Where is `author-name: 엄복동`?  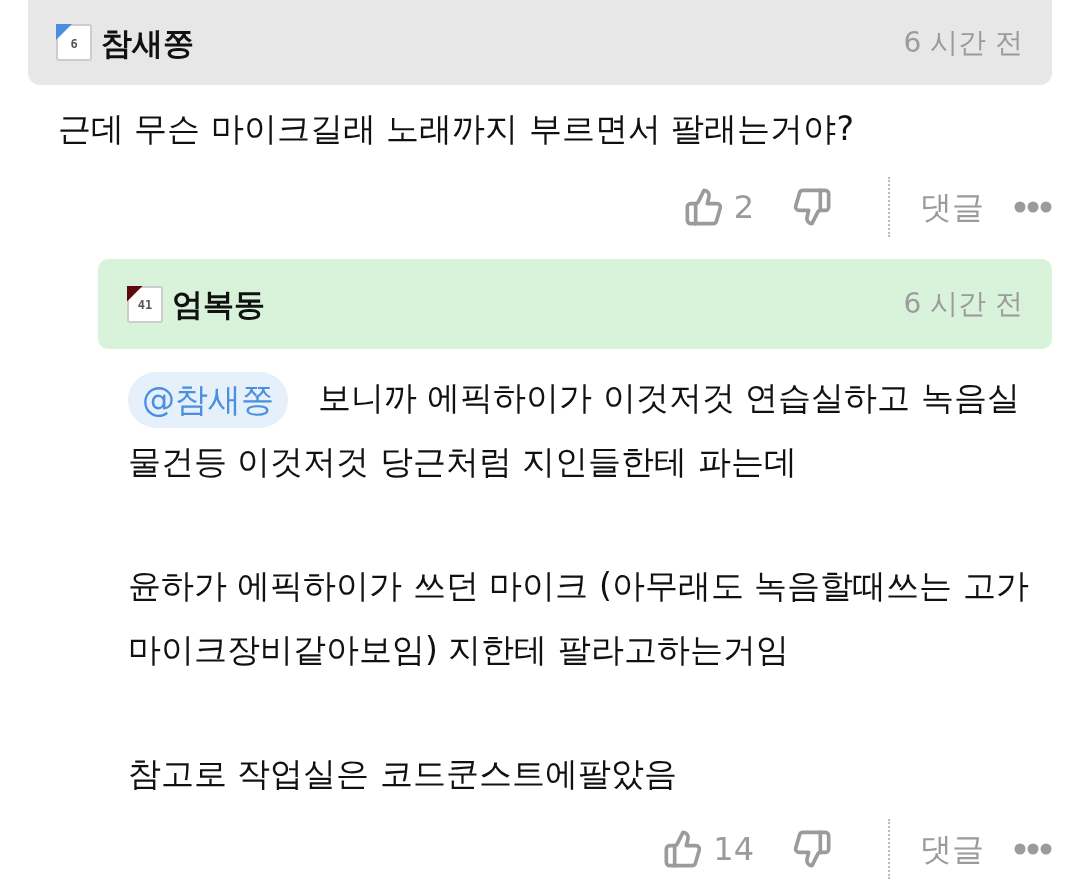 author-name: 엄복동 is located at coordinates (218, 304).